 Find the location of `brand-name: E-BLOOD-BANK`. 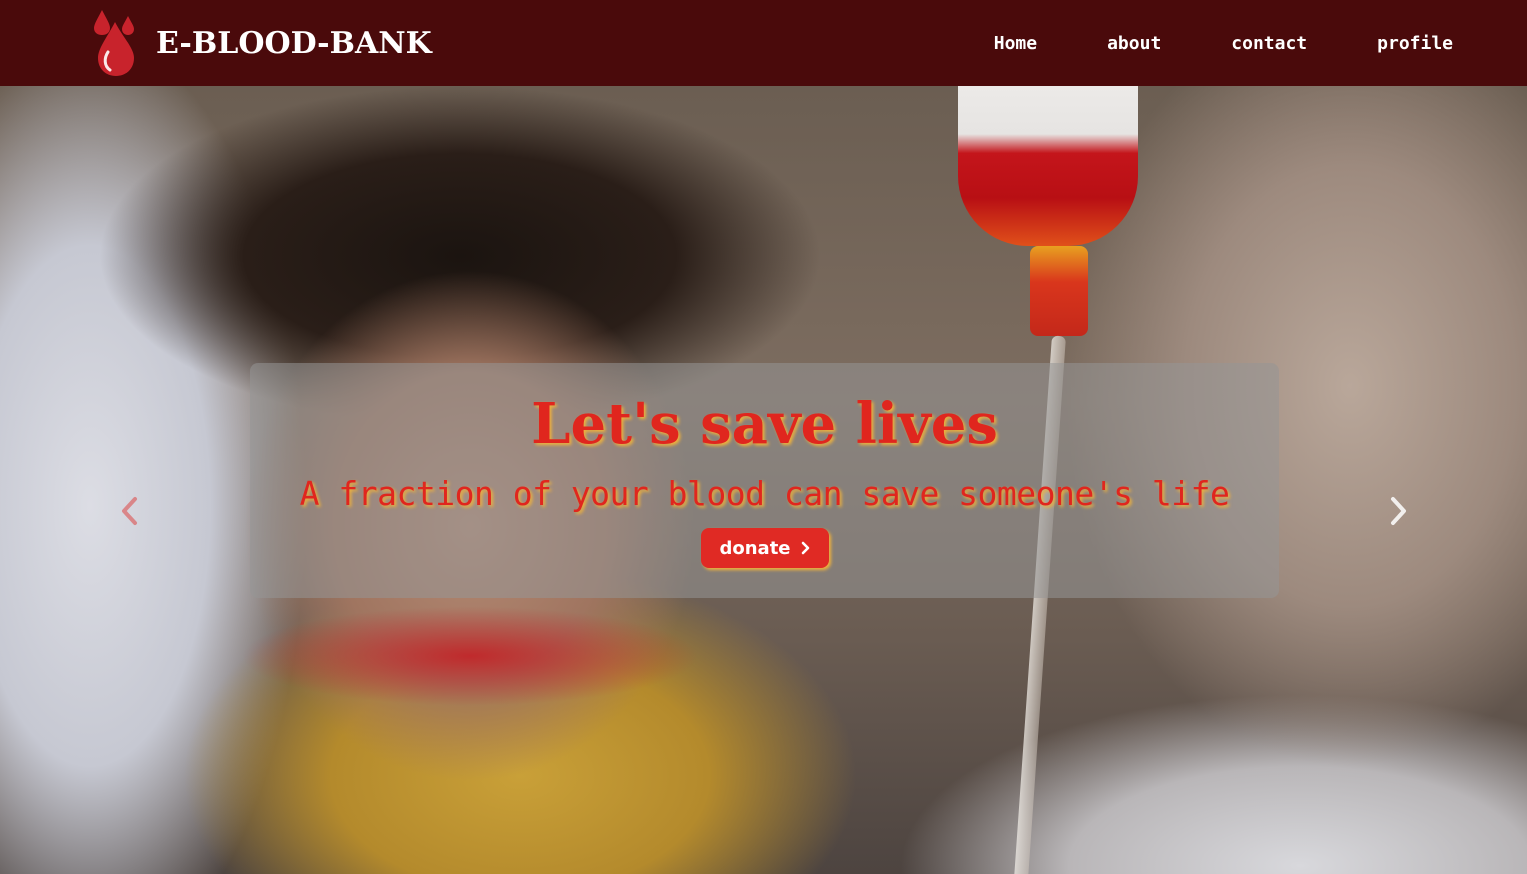

brand-name: E-BLOOD-BANK is located at coordinates (294, 43).